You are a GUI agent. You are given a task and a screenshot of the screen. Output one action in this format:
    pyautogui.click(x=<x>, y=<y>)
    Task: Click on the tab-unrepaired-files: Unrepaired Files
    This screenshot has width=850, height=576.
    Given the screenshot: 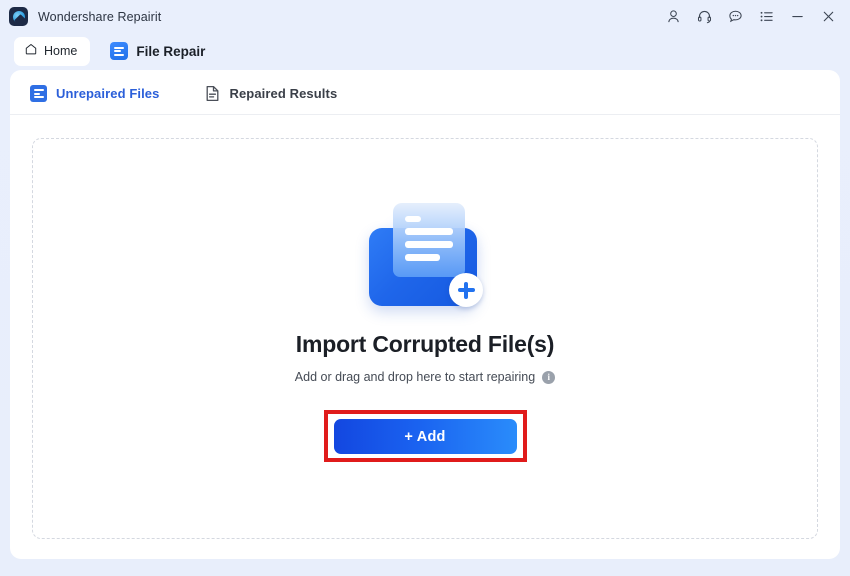 What is the action you would take?
    pyautogui.click(x=94, y=92)
    